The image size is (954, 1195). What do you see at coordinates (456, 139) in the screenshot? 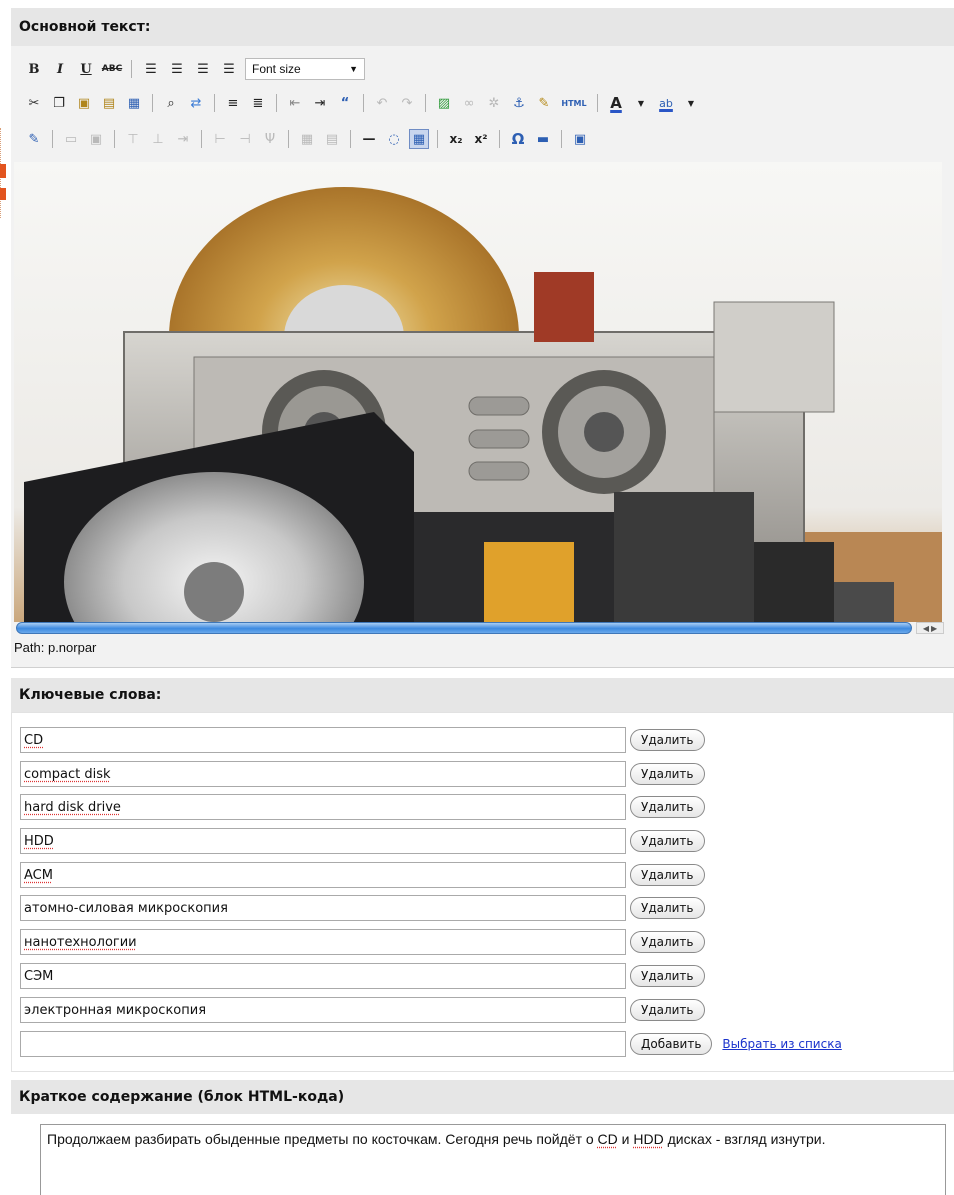
I see `subscript-icon: x₂` at bounding box center [456, 139].